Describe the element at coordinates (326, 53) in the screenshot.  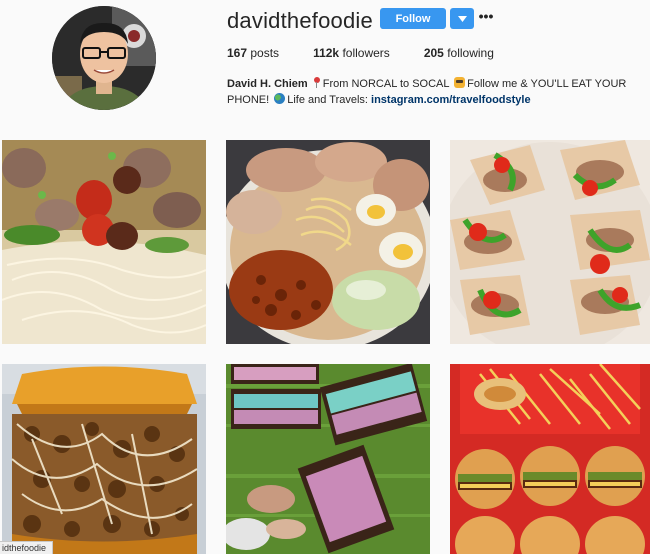
I see `followers-count: 112k` at that location.